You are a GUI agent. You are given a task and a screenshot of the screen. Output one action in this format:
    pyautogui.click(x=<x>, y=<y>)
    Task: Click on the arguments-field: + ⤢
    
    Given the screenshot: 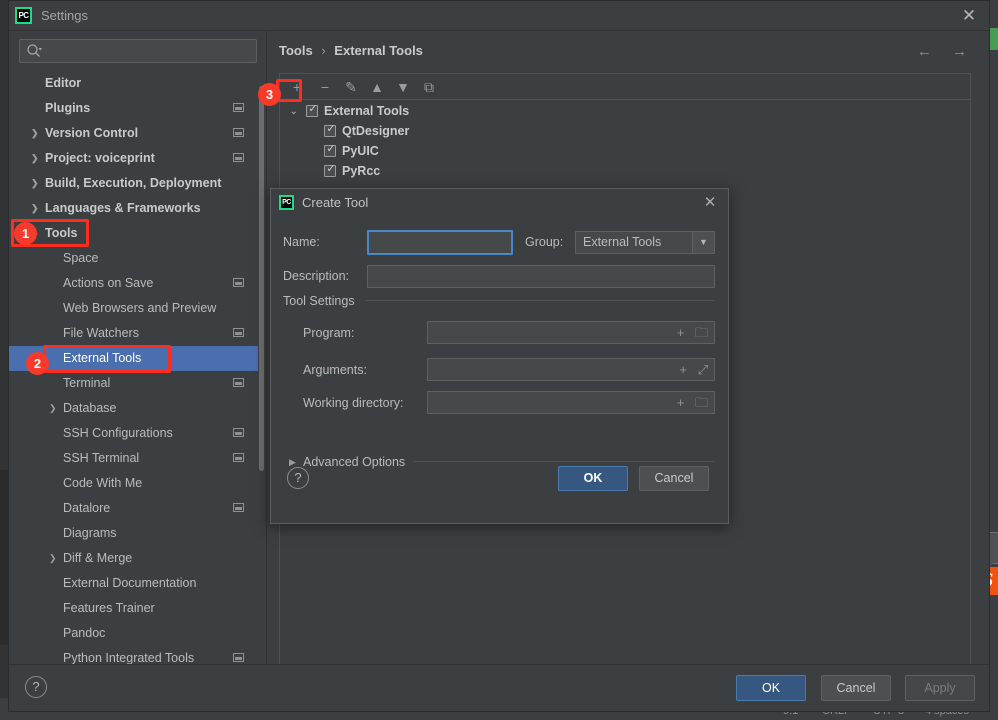 What is the action you would take?
    pyautogui.click(x=571, y=369)
    